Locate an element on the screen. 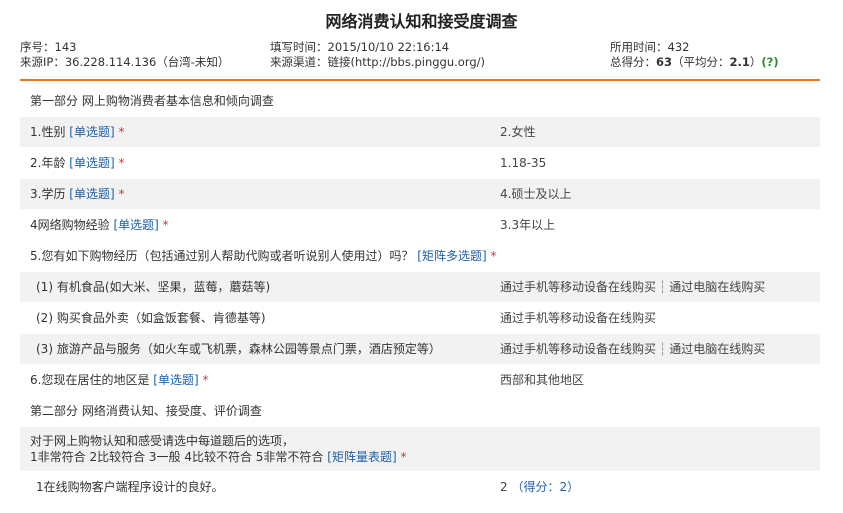 The height and width of the screenshot is (513, 843). answer-value: 2.女性 is located at coordinates (518, 132).